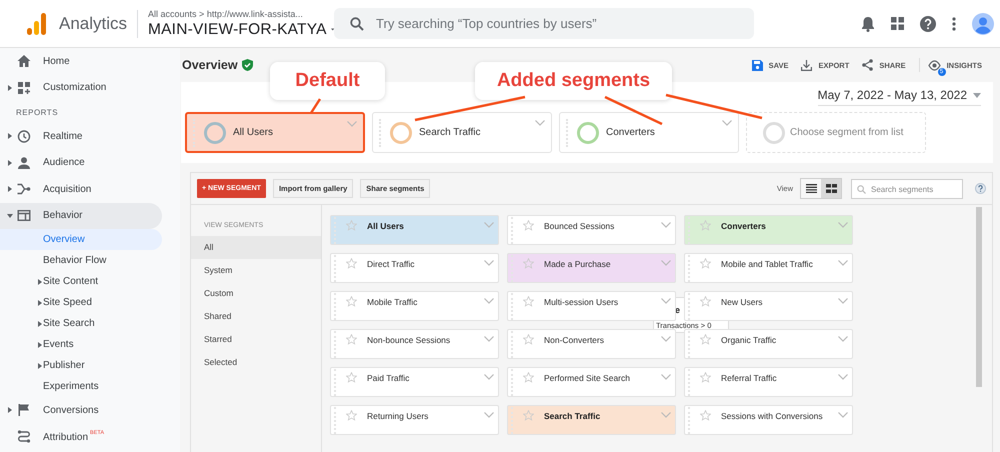 Image resolution: width=1000 pixels, height=452 pixels. Describe the element at coordinates (256, 339) in the screenshot. I see `filter-item: Starred` at that location.